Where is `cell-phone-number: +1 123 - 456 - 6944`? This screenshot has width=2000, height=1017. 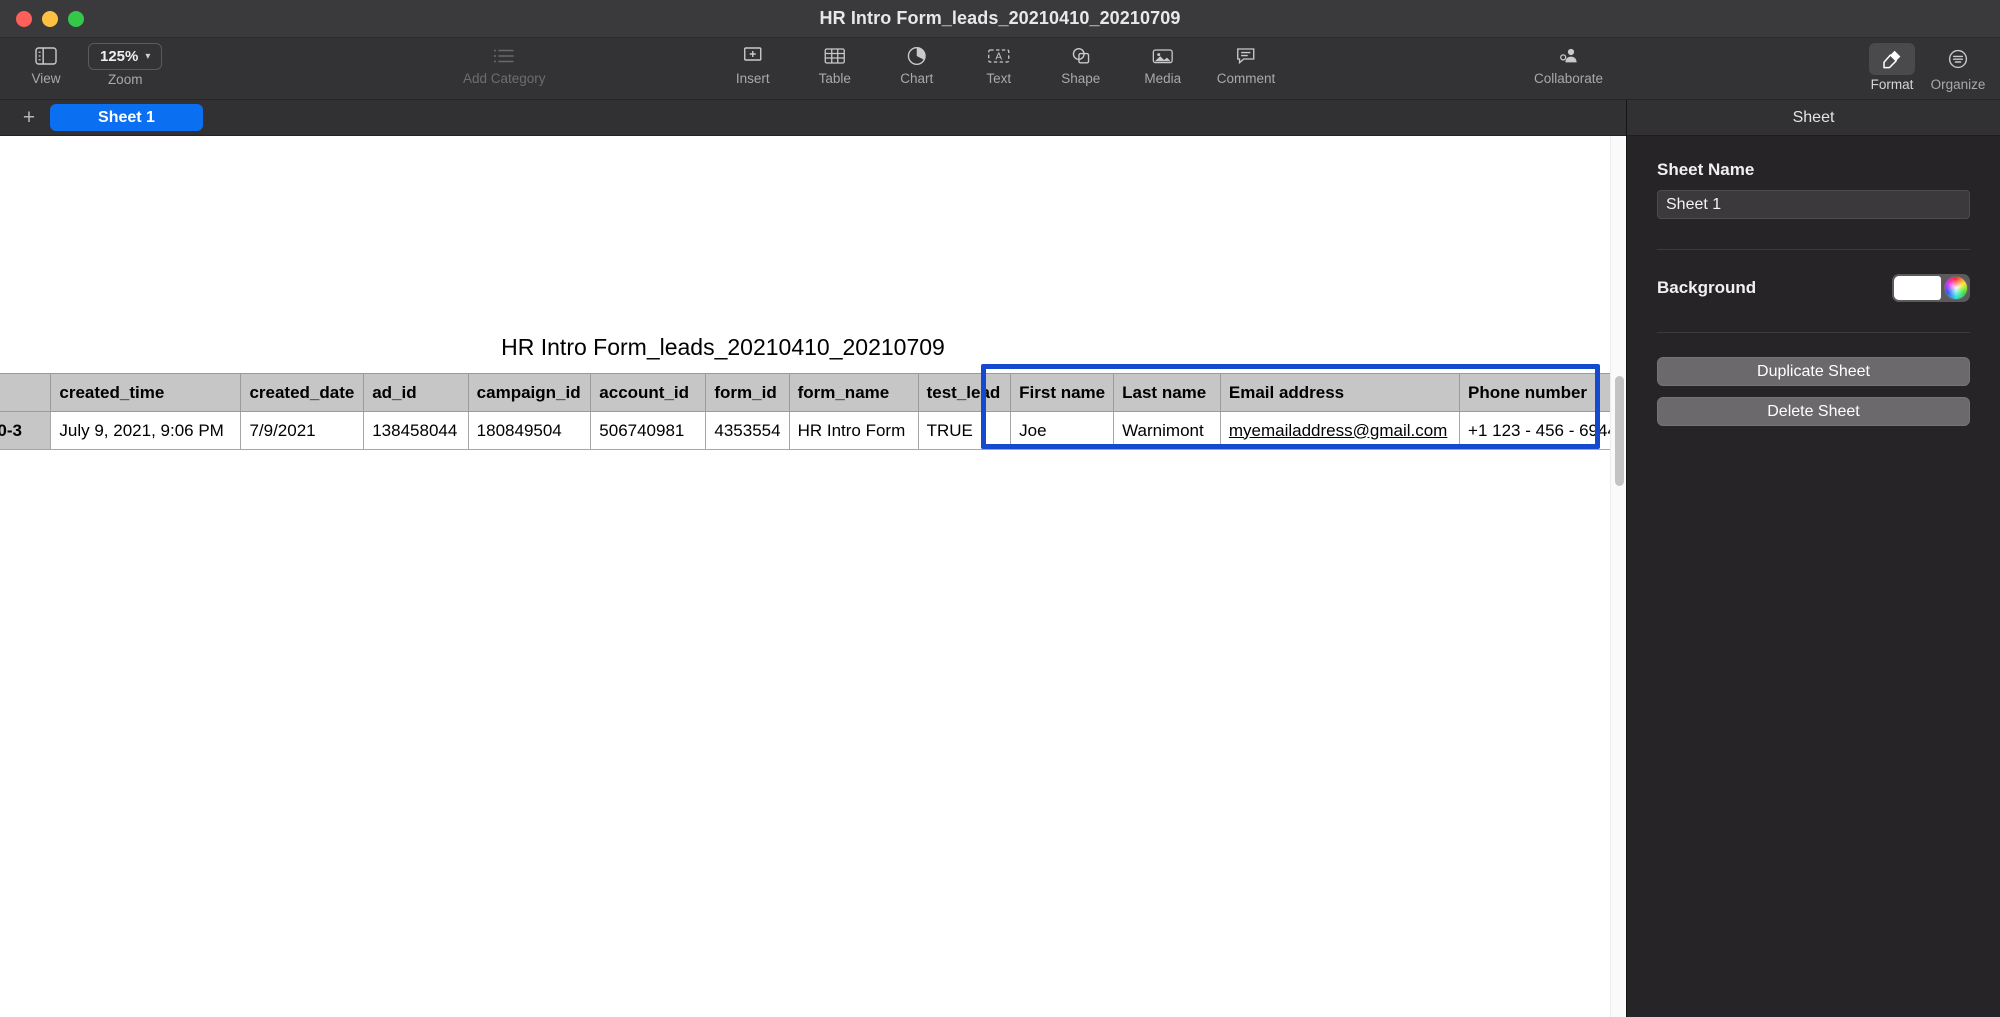 cell-phone-number: +1 123 - 456 - 6944 is located at coordinates (1542, 430).